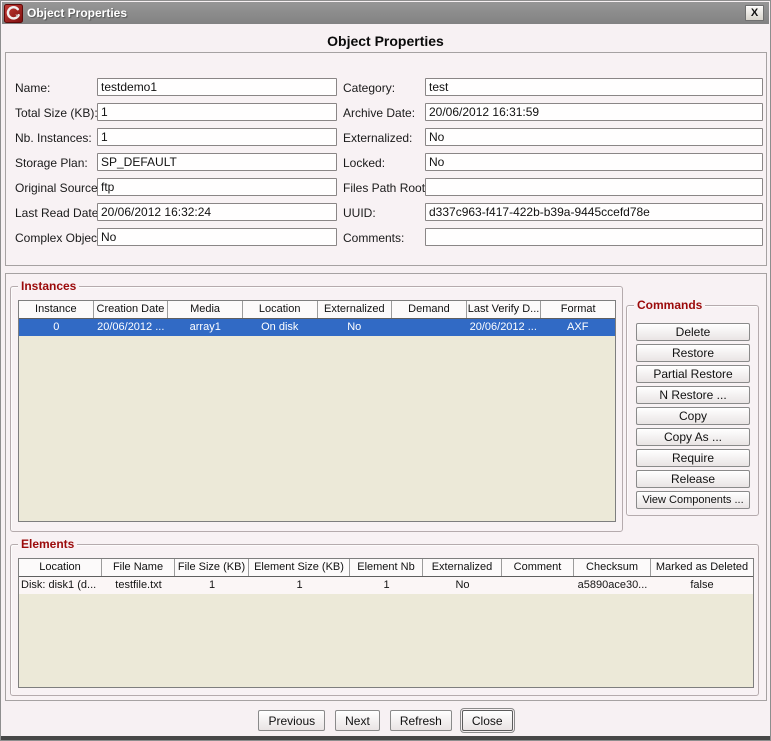 The width and height of the screenshot is (771, 741). Describe the element at coordinates (612, 567) in the screenshot. I see `column-header: Checksum` at that location.